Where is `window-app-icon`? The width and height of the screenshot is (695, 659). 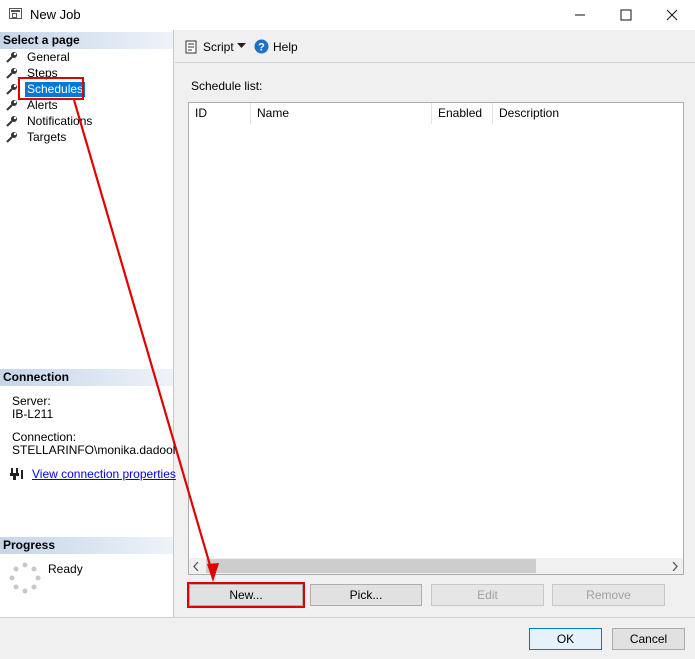 window-app-icon is located at coordinates (15, 13).